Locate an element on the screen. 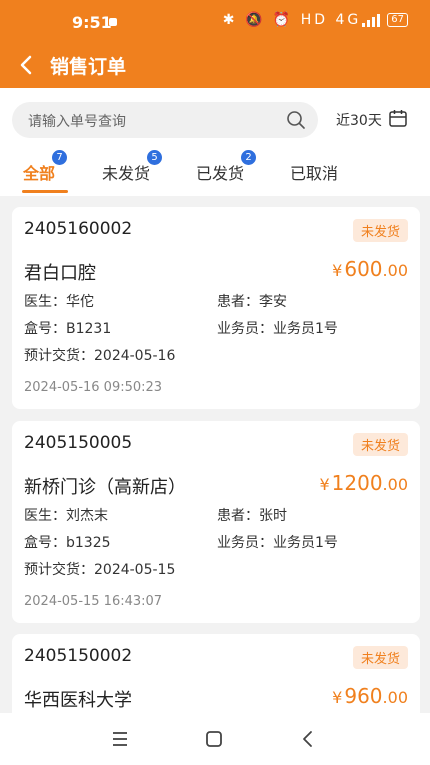  order-tabs: 全部 7 未发货 5 已发货 2 已取消 is located at coordinates (215, 172).